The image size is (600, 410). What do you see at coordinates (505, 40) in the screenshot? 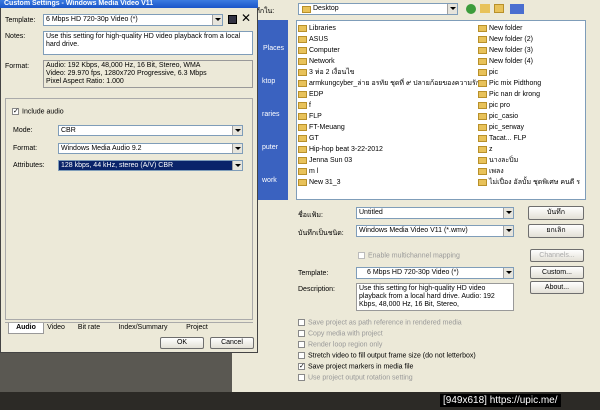
I see `file-item: New folder (2)` at bounding box center [505, 40].